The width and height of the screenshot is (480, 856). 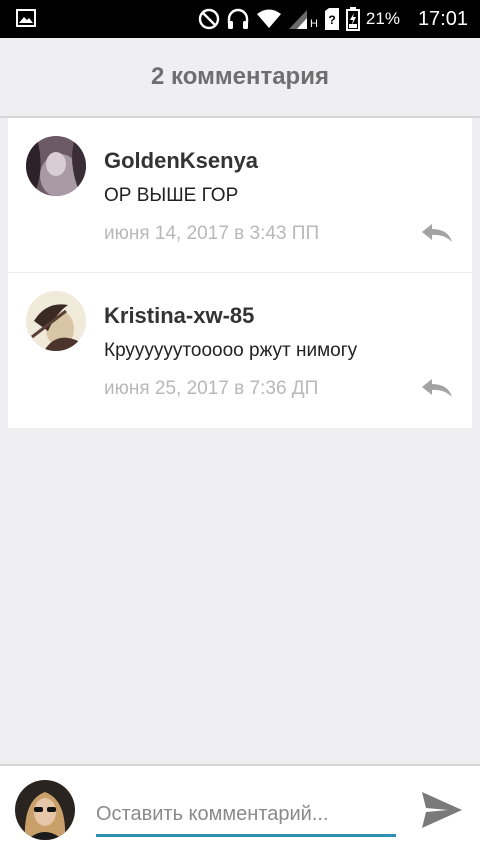 I want to click on comment-author: GoldenKsenya, so click(x=181, y=161).